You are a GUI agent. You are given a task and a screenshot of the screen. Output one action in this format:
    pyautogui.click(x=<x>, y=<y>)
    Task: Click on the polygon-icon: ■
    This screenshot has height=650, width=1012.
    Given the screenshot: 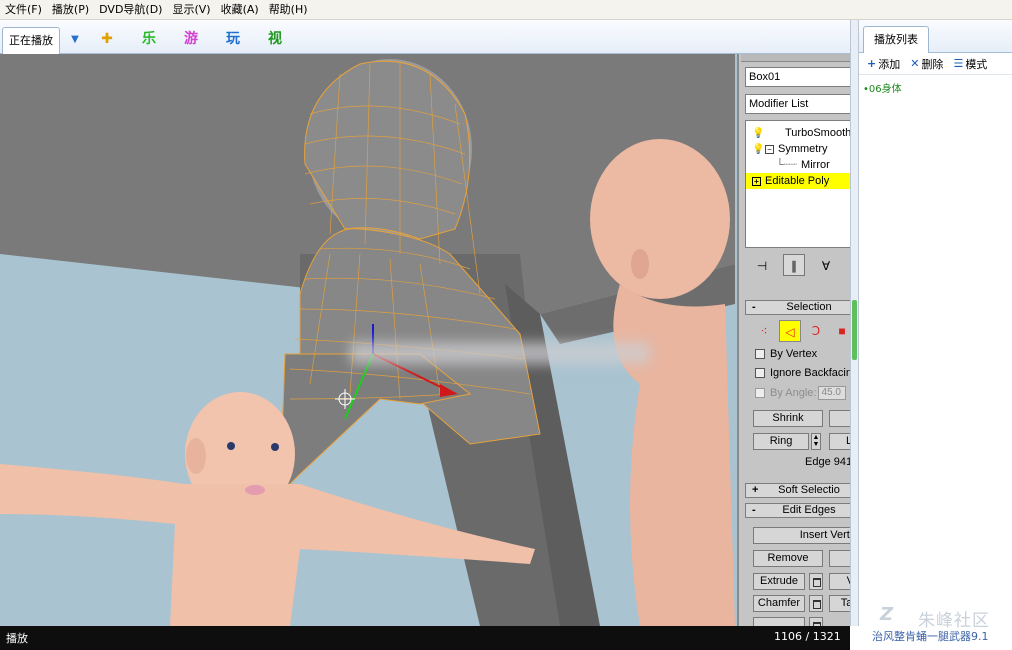 What is the action you would take?
    pyautogui.click(x=840, y=331)
    